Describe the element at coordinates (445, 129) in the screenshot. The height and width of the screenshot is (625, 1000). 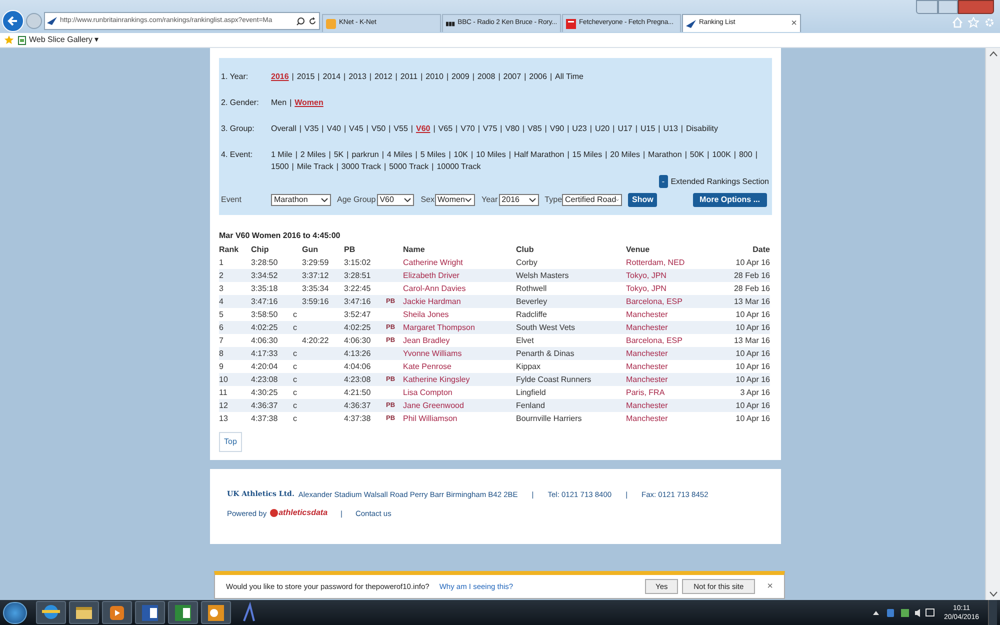
I see `filter-option: V65` at that location.